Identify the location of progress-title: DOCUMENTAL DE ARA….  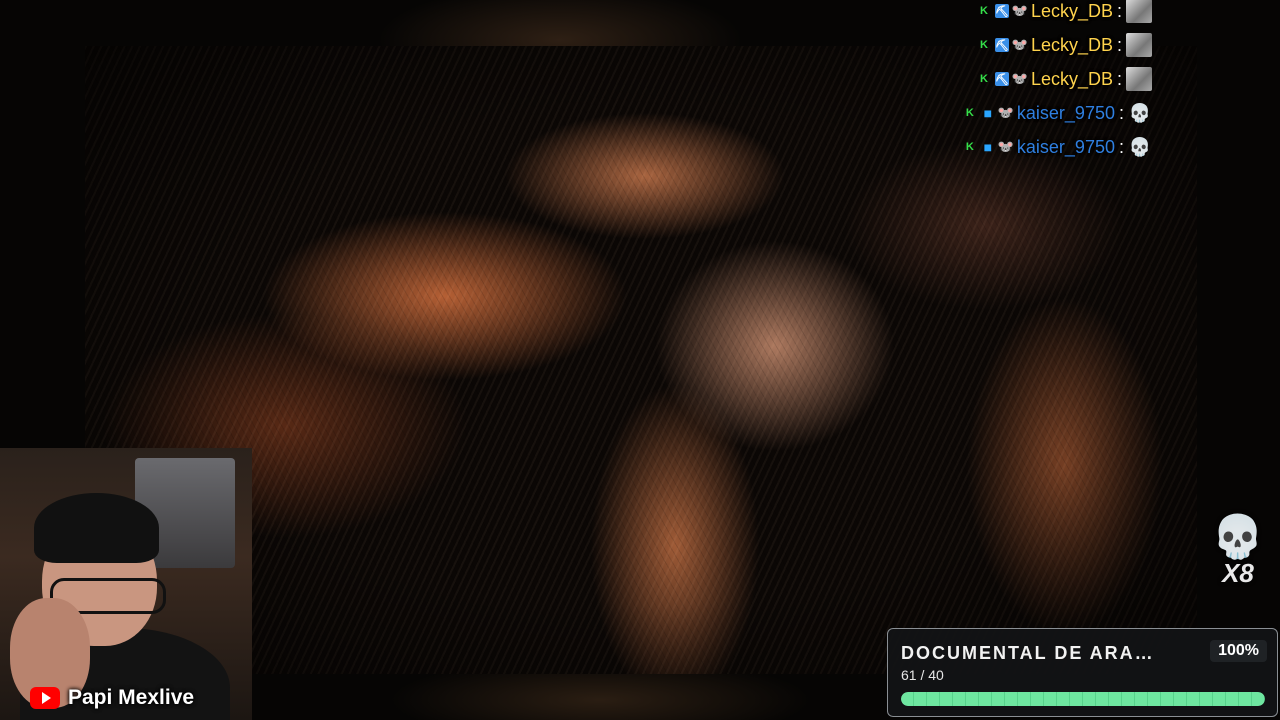
(1028, 653).